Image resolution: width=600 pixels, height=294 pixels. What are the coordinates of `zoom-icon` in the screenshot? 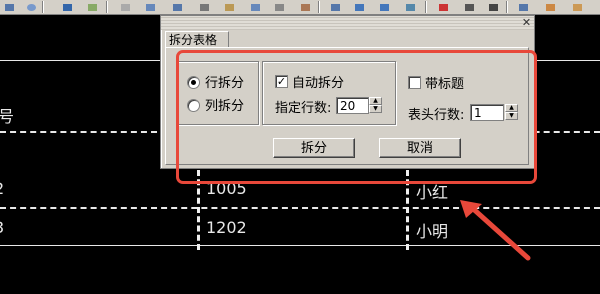 It's located at (31, 7).